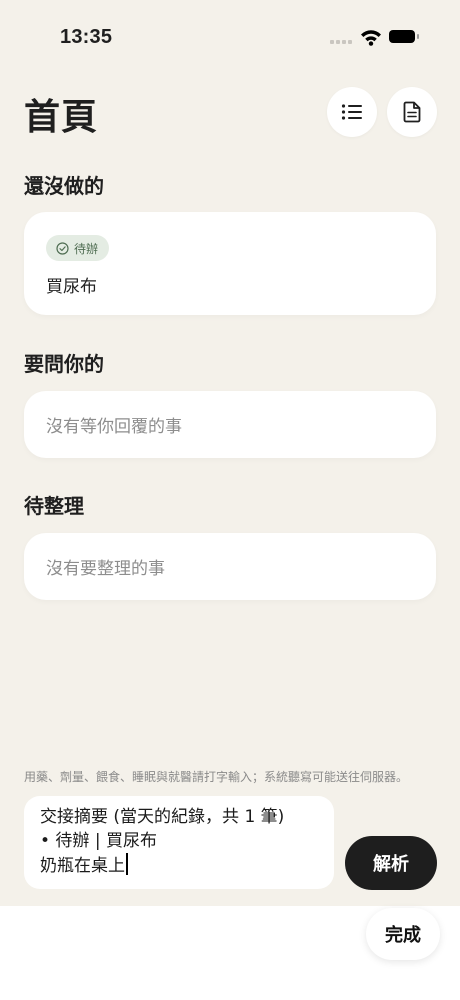  What do you see at coordinates (127, 864) in the screenshot?
I see `text-caret` at bounding box center [127, 864].